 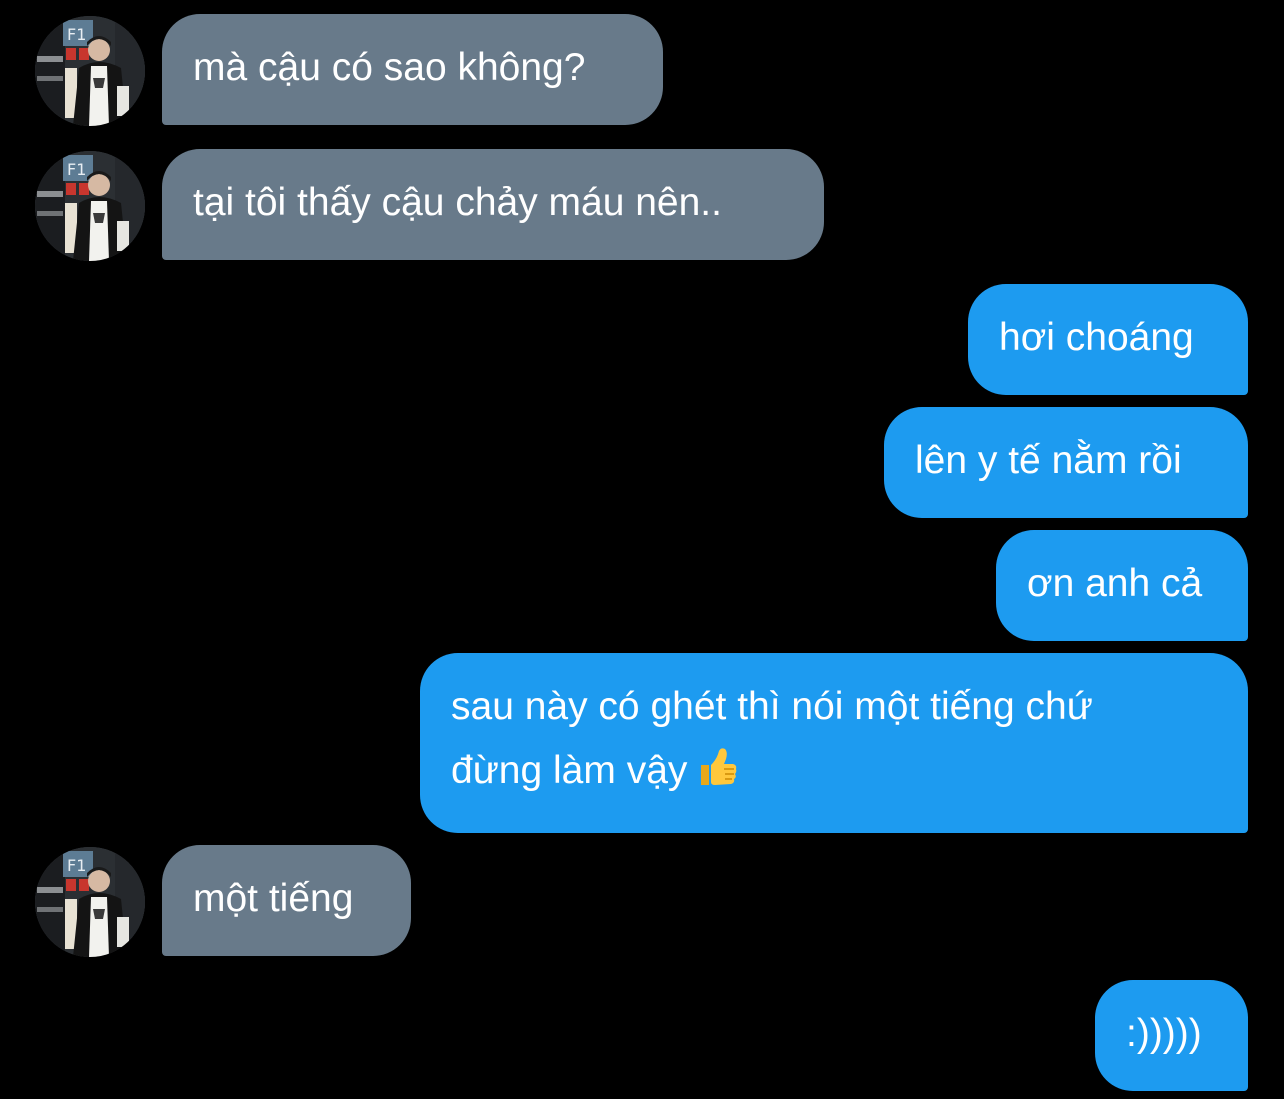 I want to click on message-text-line-2: đừng làm vậy, so click(x=834, y=771).